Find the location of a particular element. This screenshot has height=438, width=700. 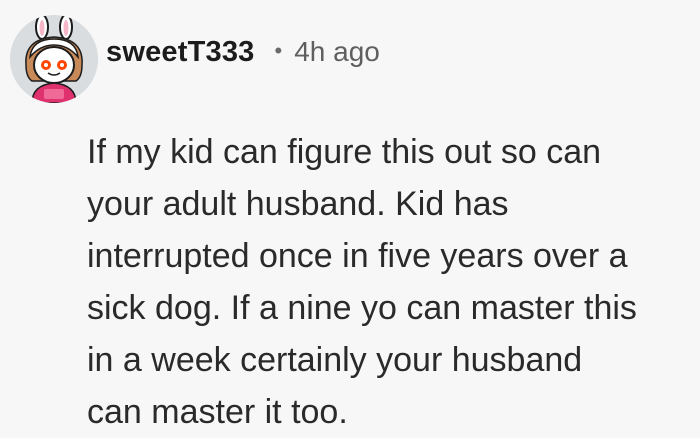

snoo-bunny-avatar-icon is located at coordinates (54, 59).